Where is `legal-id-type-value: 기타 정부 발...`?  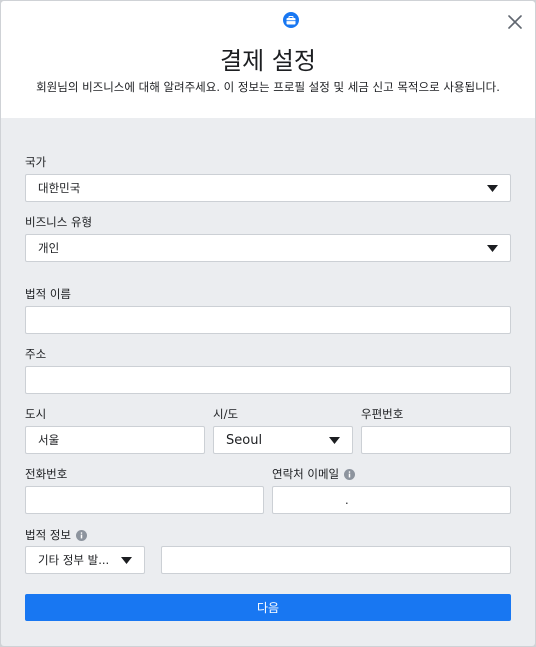 legal-id-type-value: 기타 정부 발... is located at coordinates (74, 560).